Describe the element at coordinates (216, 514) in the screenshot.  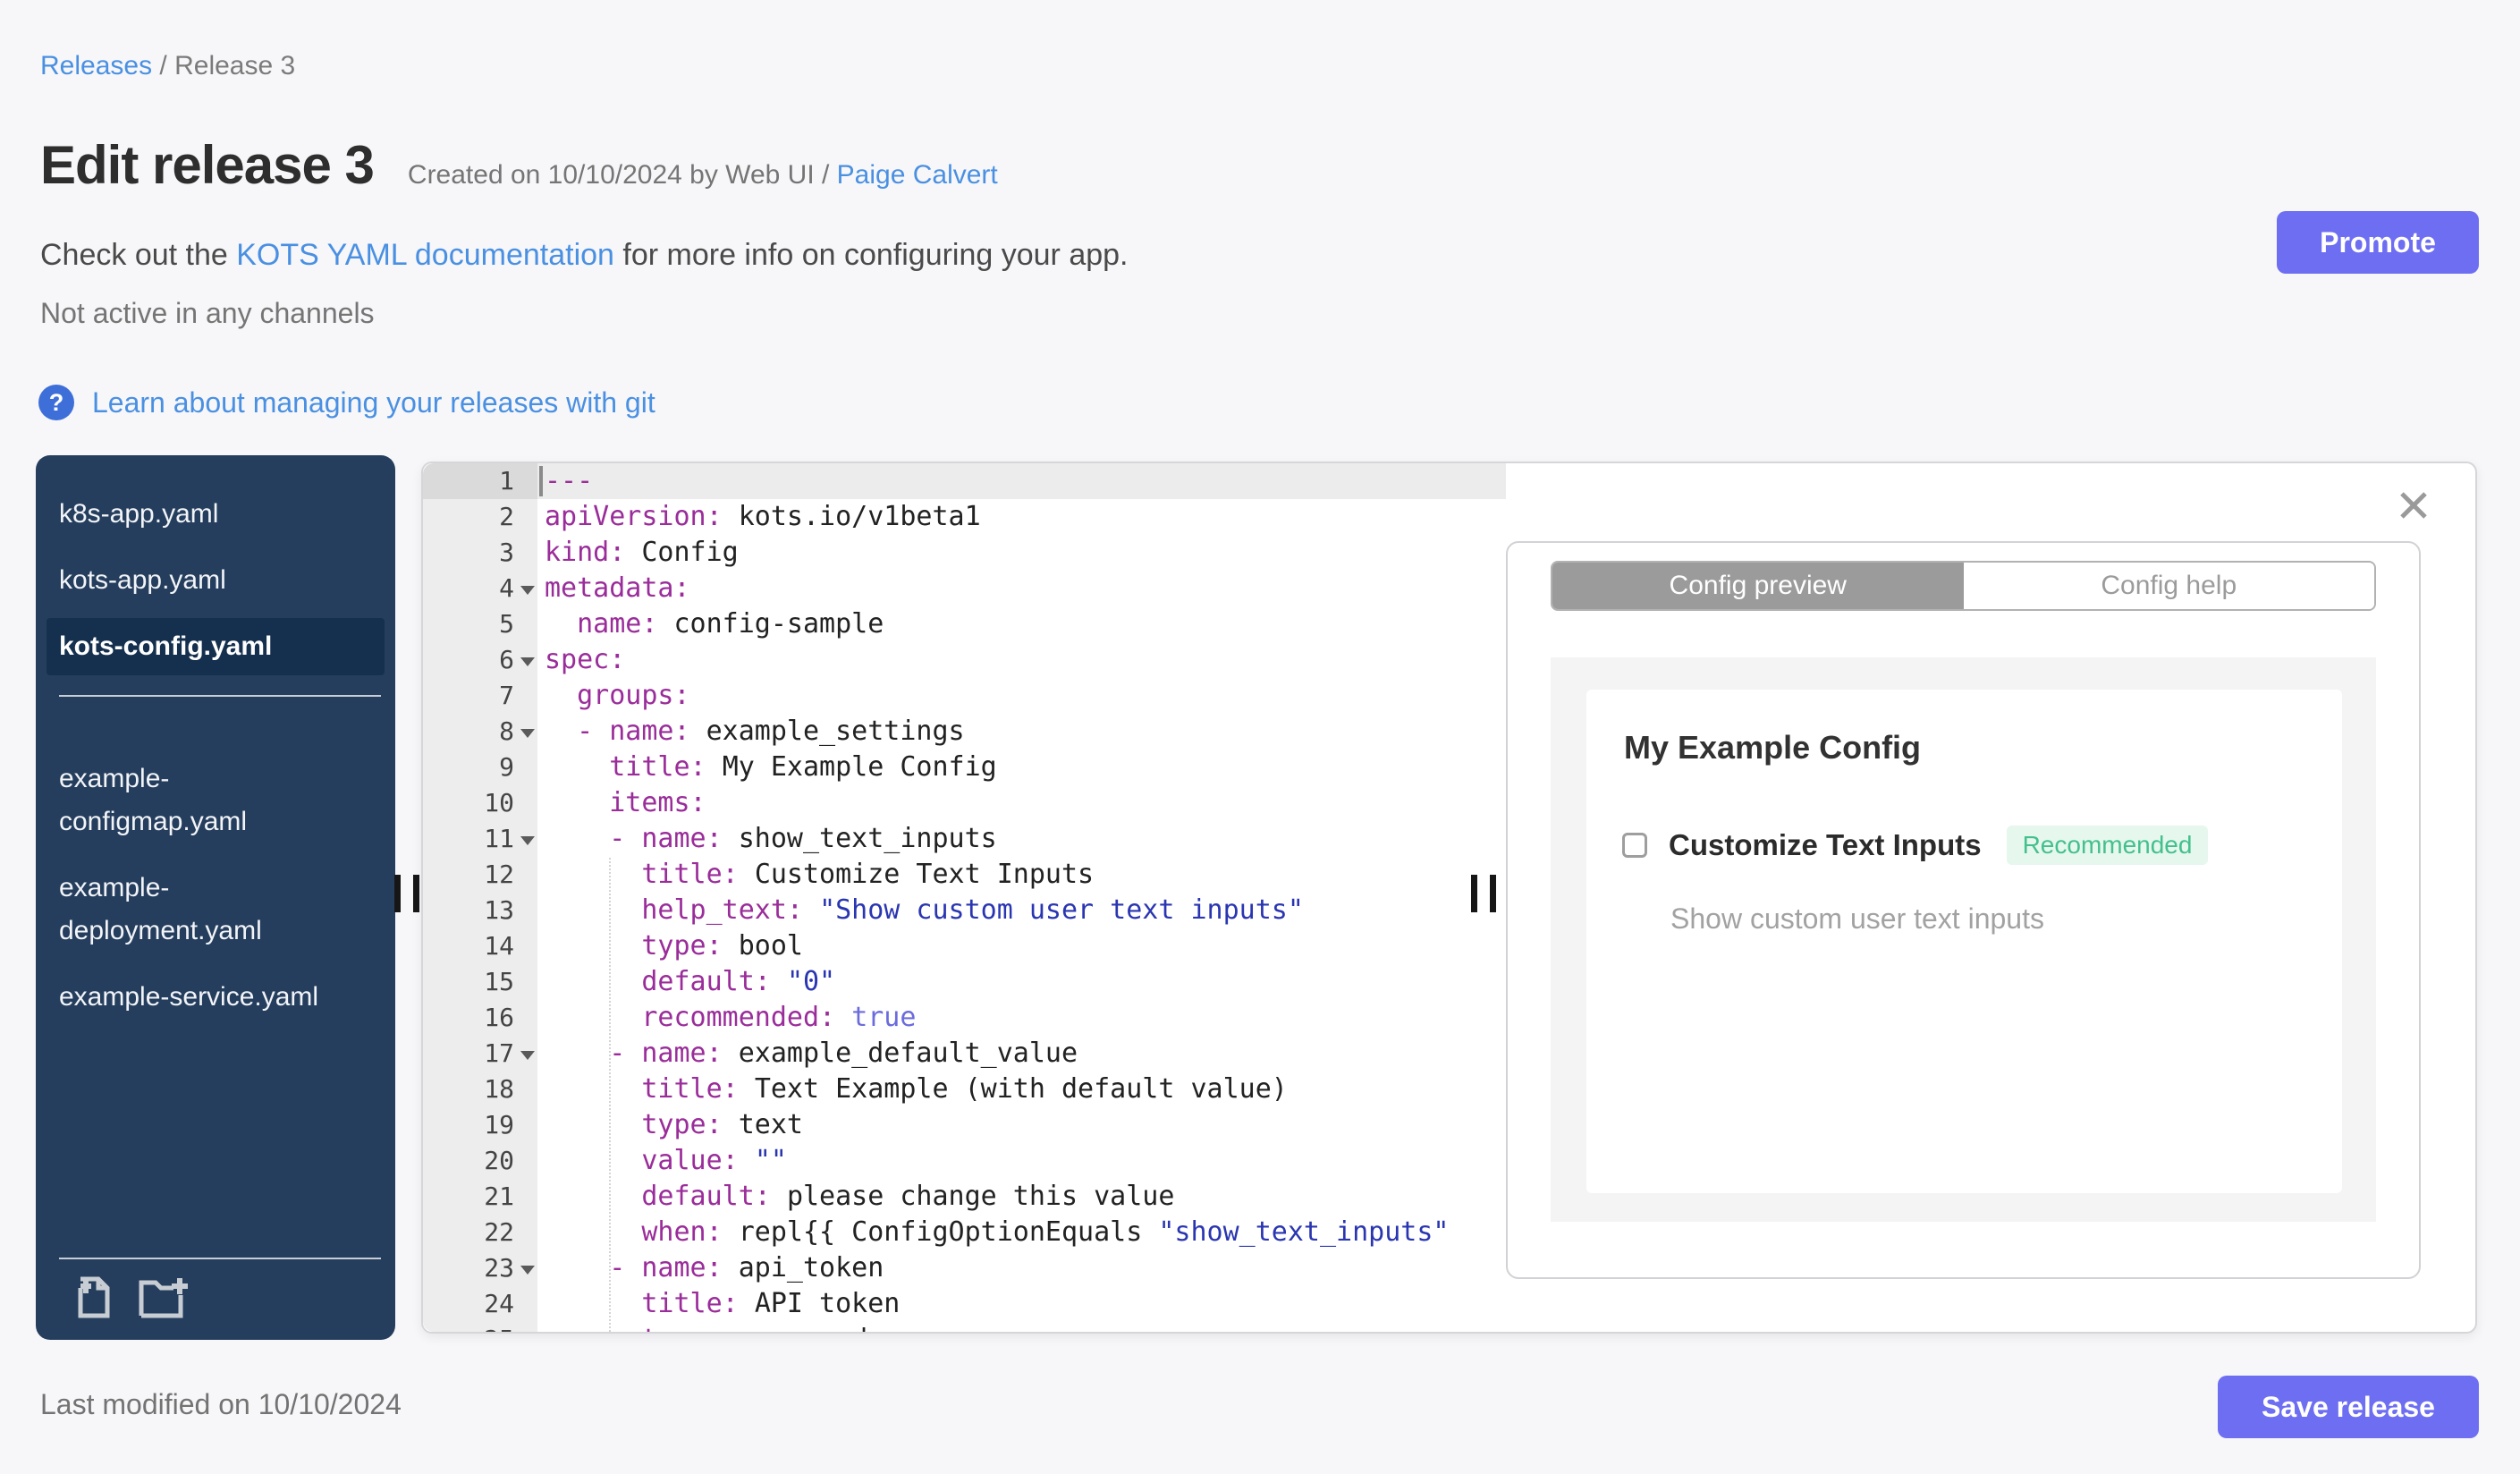
I see `file-item-k8s-app-yaml: k8s-app.yaml` at that location.